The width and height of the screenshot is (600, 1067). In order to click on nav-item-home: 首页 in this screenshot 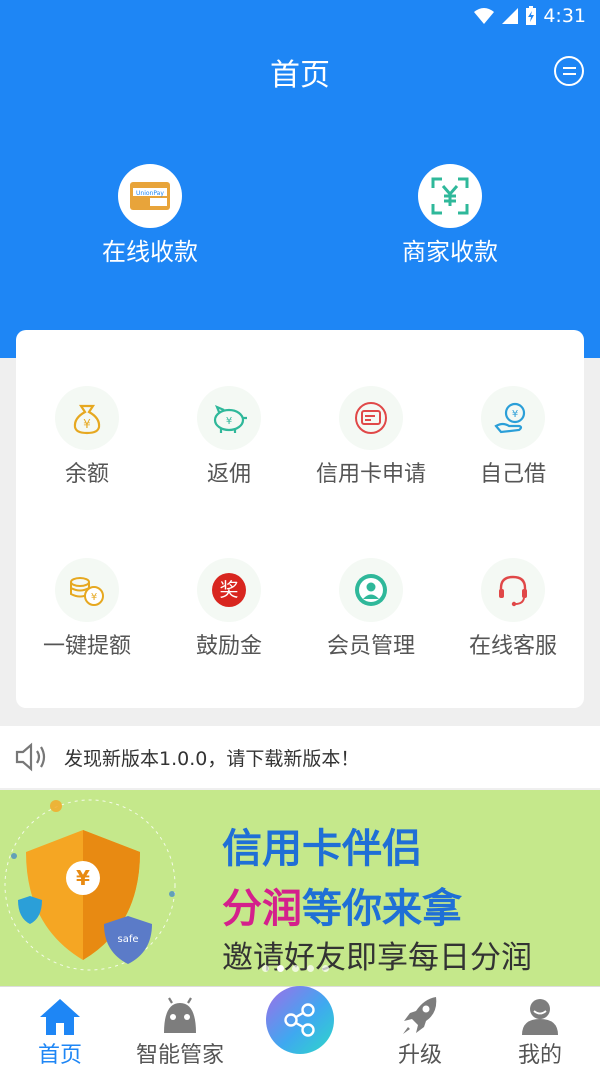, I will do `click(60, 1029)`.